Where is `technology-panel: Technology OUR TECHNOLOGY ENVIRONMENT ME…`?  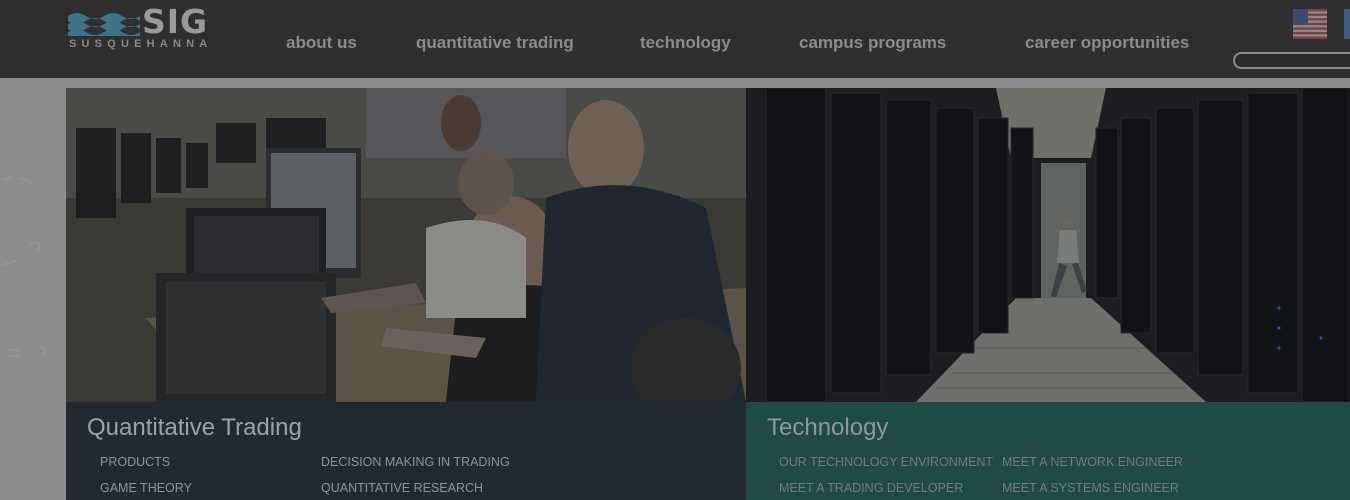 technology-panel: Technology OUR TECHNOLOGY ENVIRONMENT ME… is located at coordinates (1048, 451).